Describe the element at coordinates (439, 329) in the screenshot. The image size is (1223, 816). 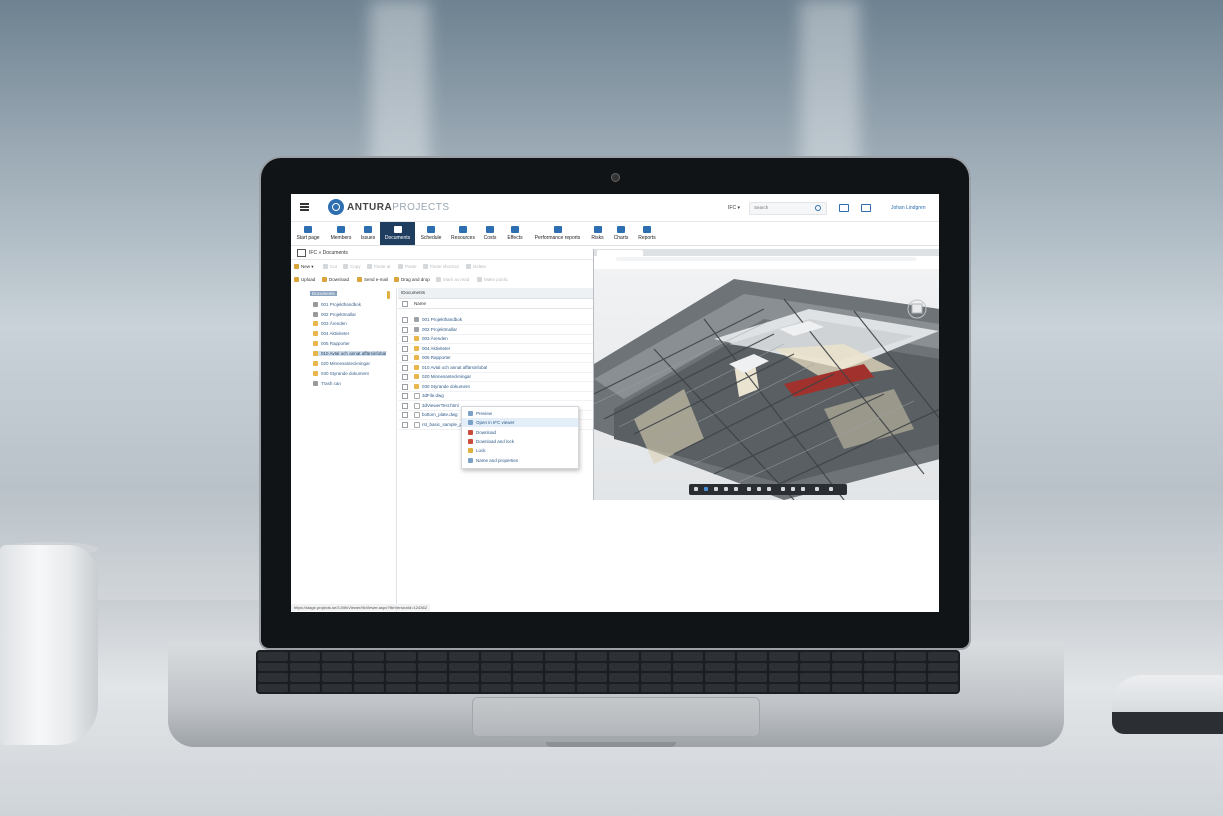
I see `row-name: 002 Projektmallar` at that location.